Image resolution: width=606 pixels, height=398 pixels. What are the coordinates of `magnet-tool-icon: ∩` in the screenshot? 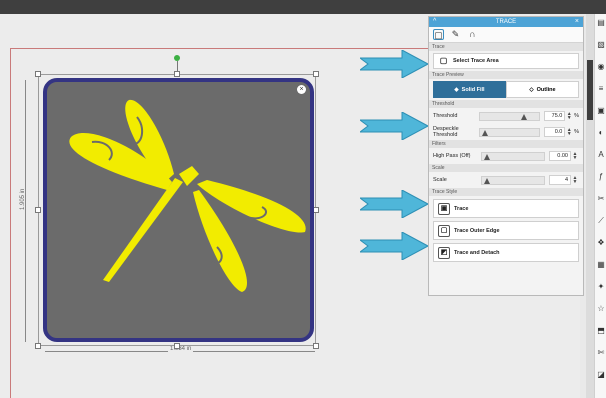 It's located at (472, 34).